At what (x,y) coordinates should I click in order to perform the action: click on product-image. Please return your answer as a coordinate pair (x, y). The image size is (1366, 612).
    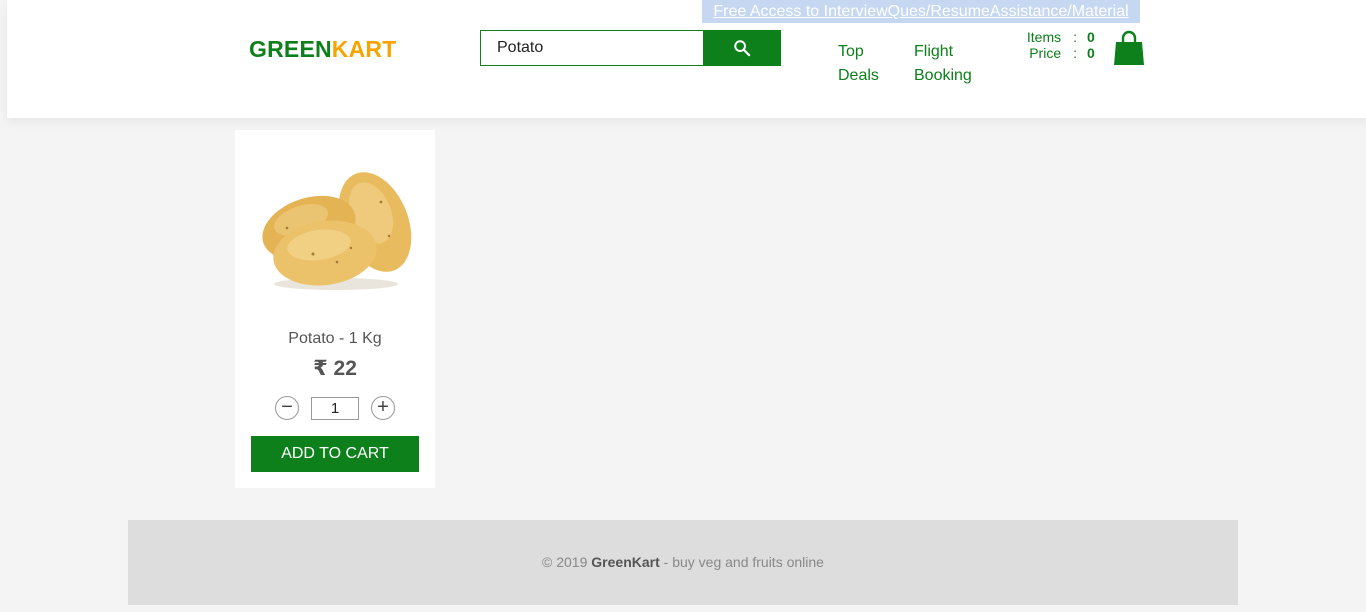
    Looking at the image, I should click on (336, 228).